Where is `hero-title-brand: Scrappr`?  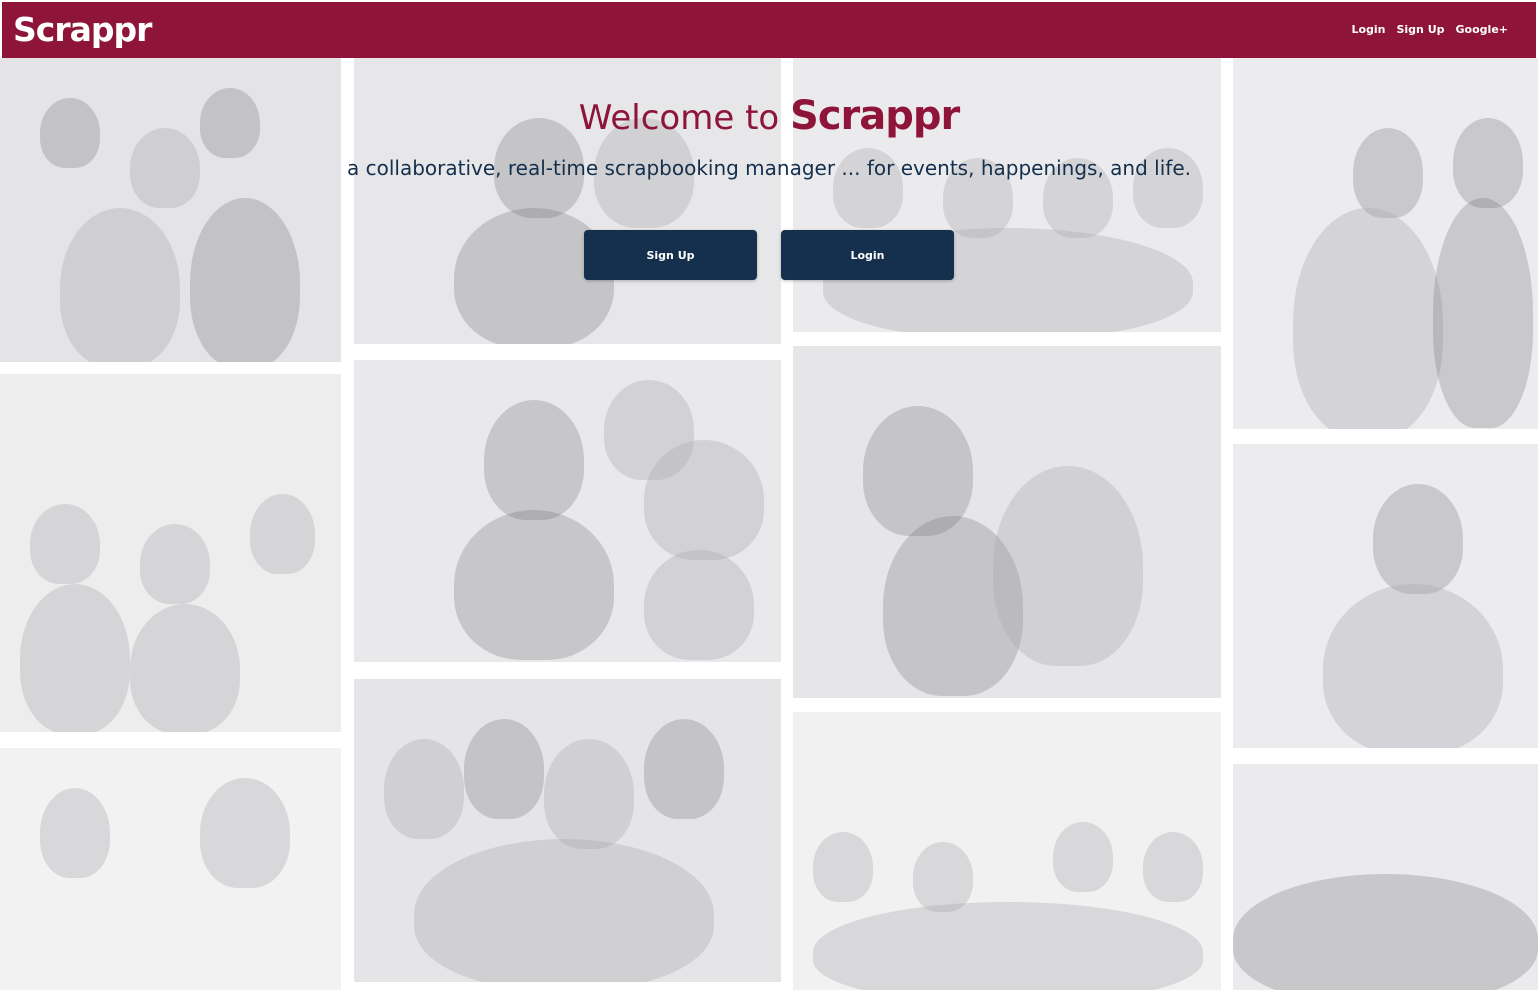
hero-title-brand: Scrappr is located at coordinates (875, 116).